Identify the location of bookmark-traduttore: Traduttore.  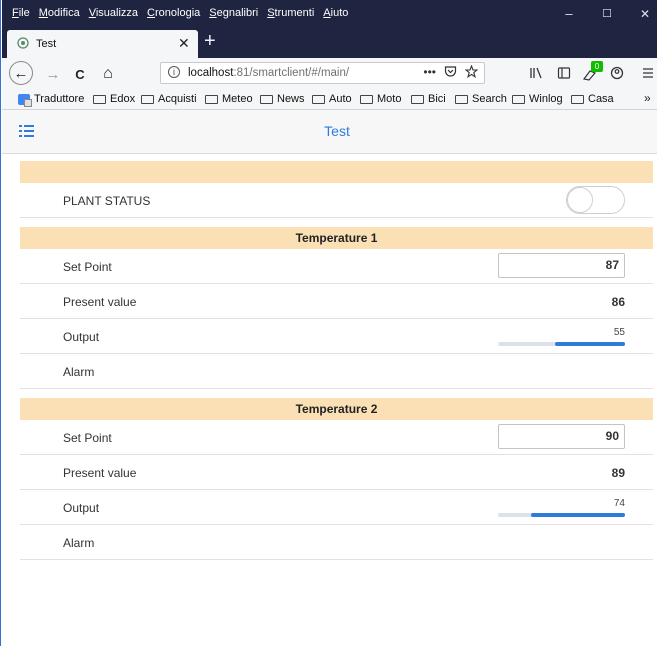
(51, 100).